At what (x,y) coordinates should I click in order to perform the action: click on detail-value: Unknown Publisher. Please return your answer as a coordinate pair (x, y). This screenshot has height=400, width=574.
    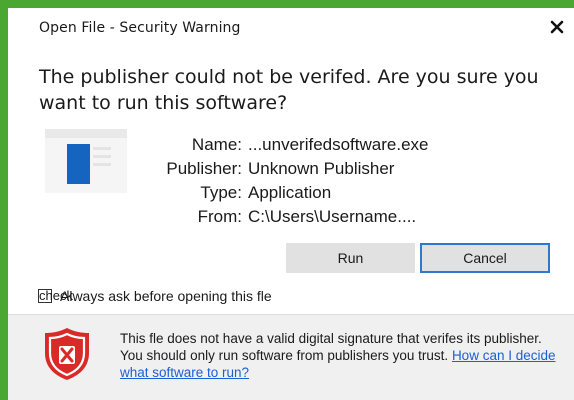
    Looking at the image, I should click on (321, 168).